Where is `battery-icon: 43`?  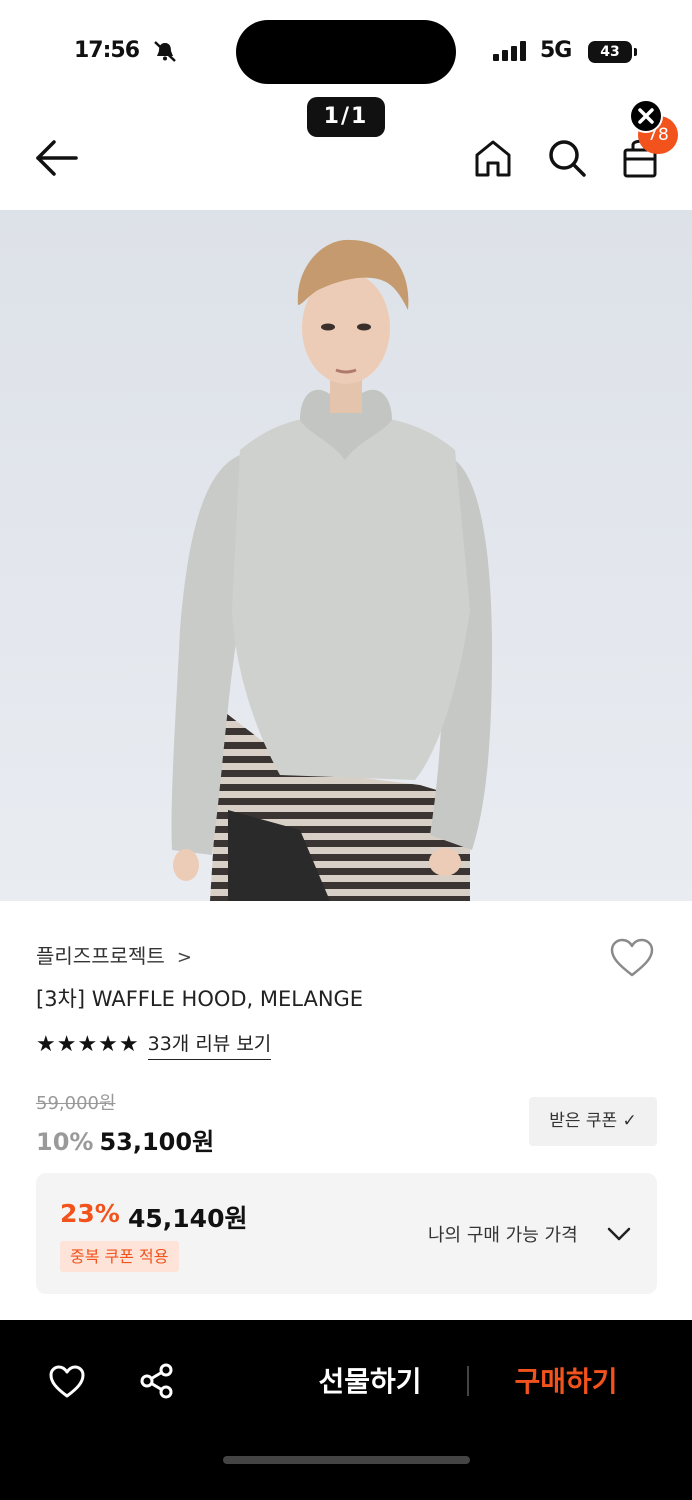
battery-icon: 43 is located at coordinates (612, 52).